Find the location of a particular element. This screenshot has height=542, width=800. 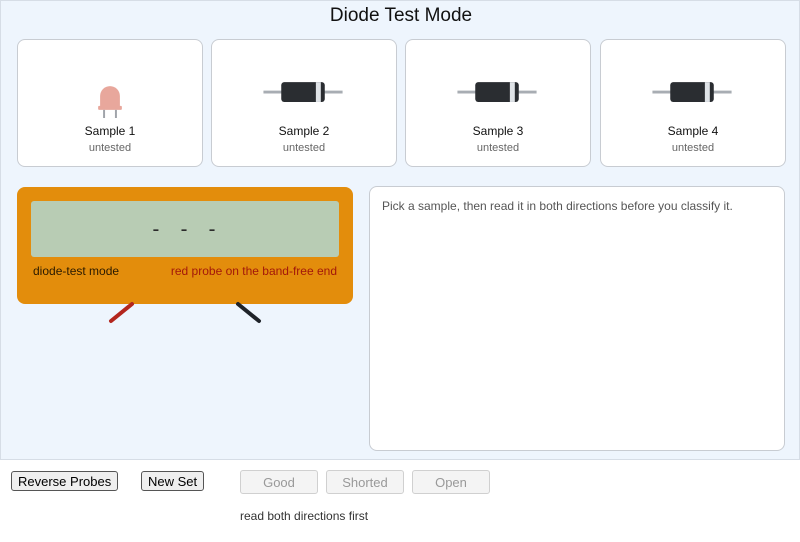

classify-open-button: Open is located at coordinates (451, 482).